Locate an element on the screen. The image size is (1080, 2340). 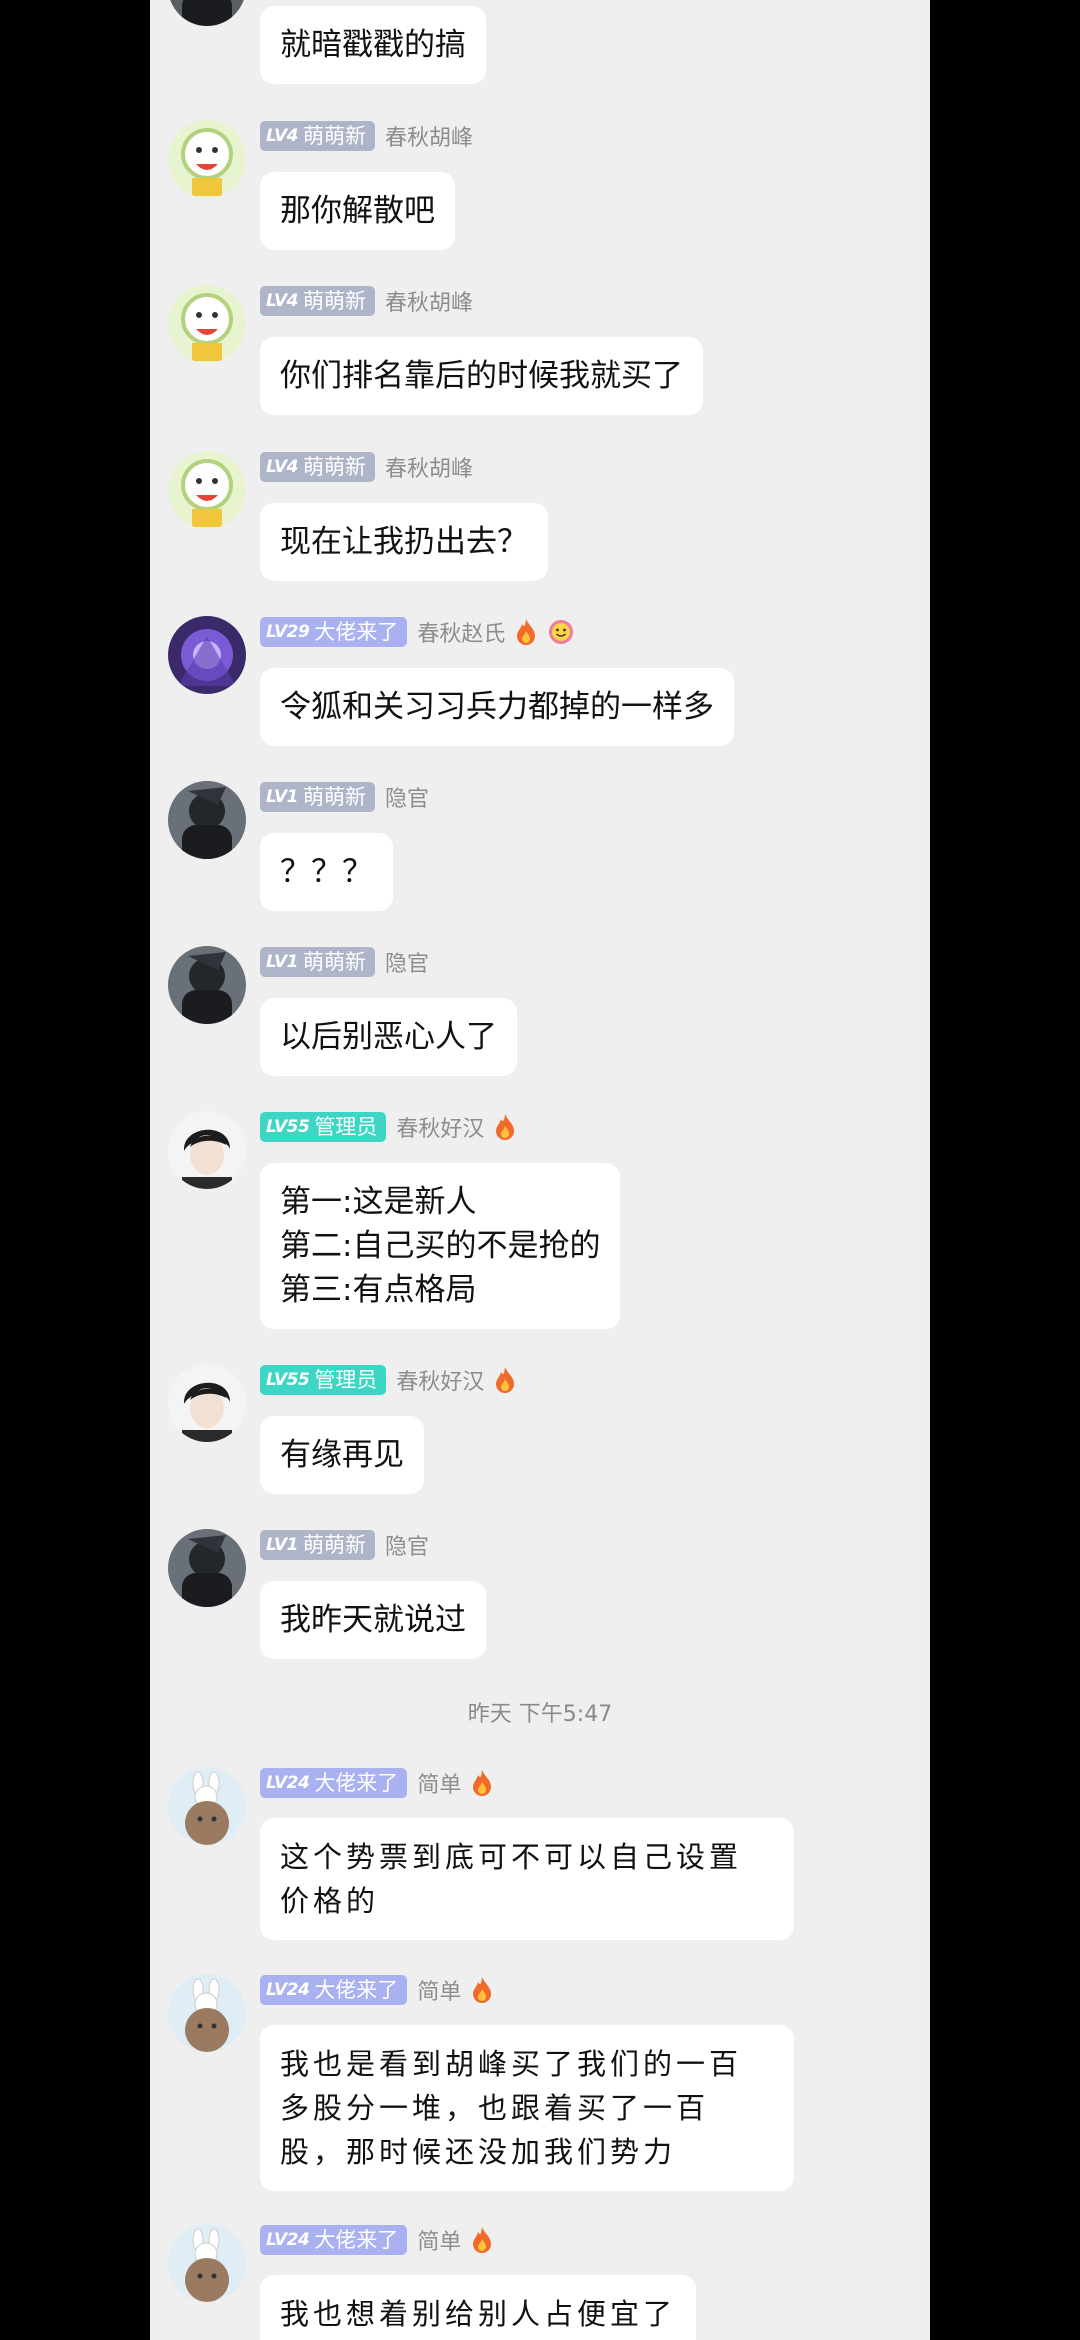
message-line: 第二:自己买的不是抢的 is located at coordinates (440, 1246).